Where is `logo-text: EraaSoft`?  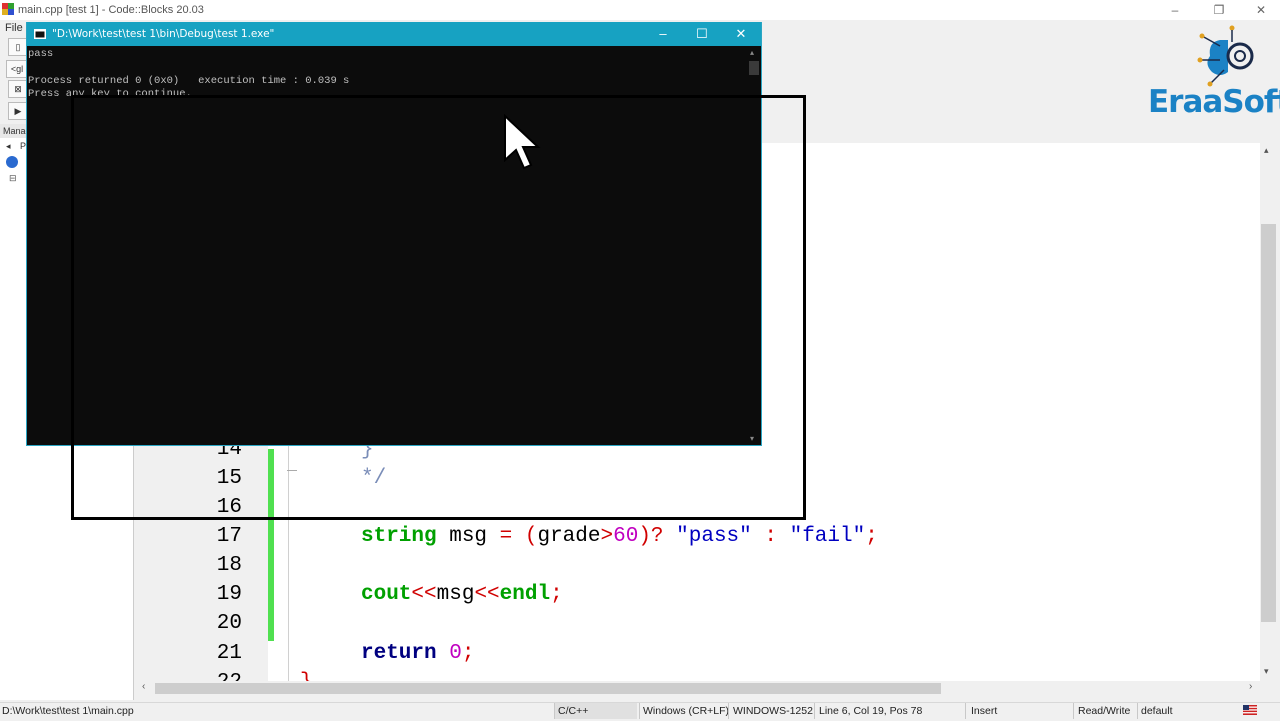 logo-text: EraaSoft is located at coordinates (1214, 102).